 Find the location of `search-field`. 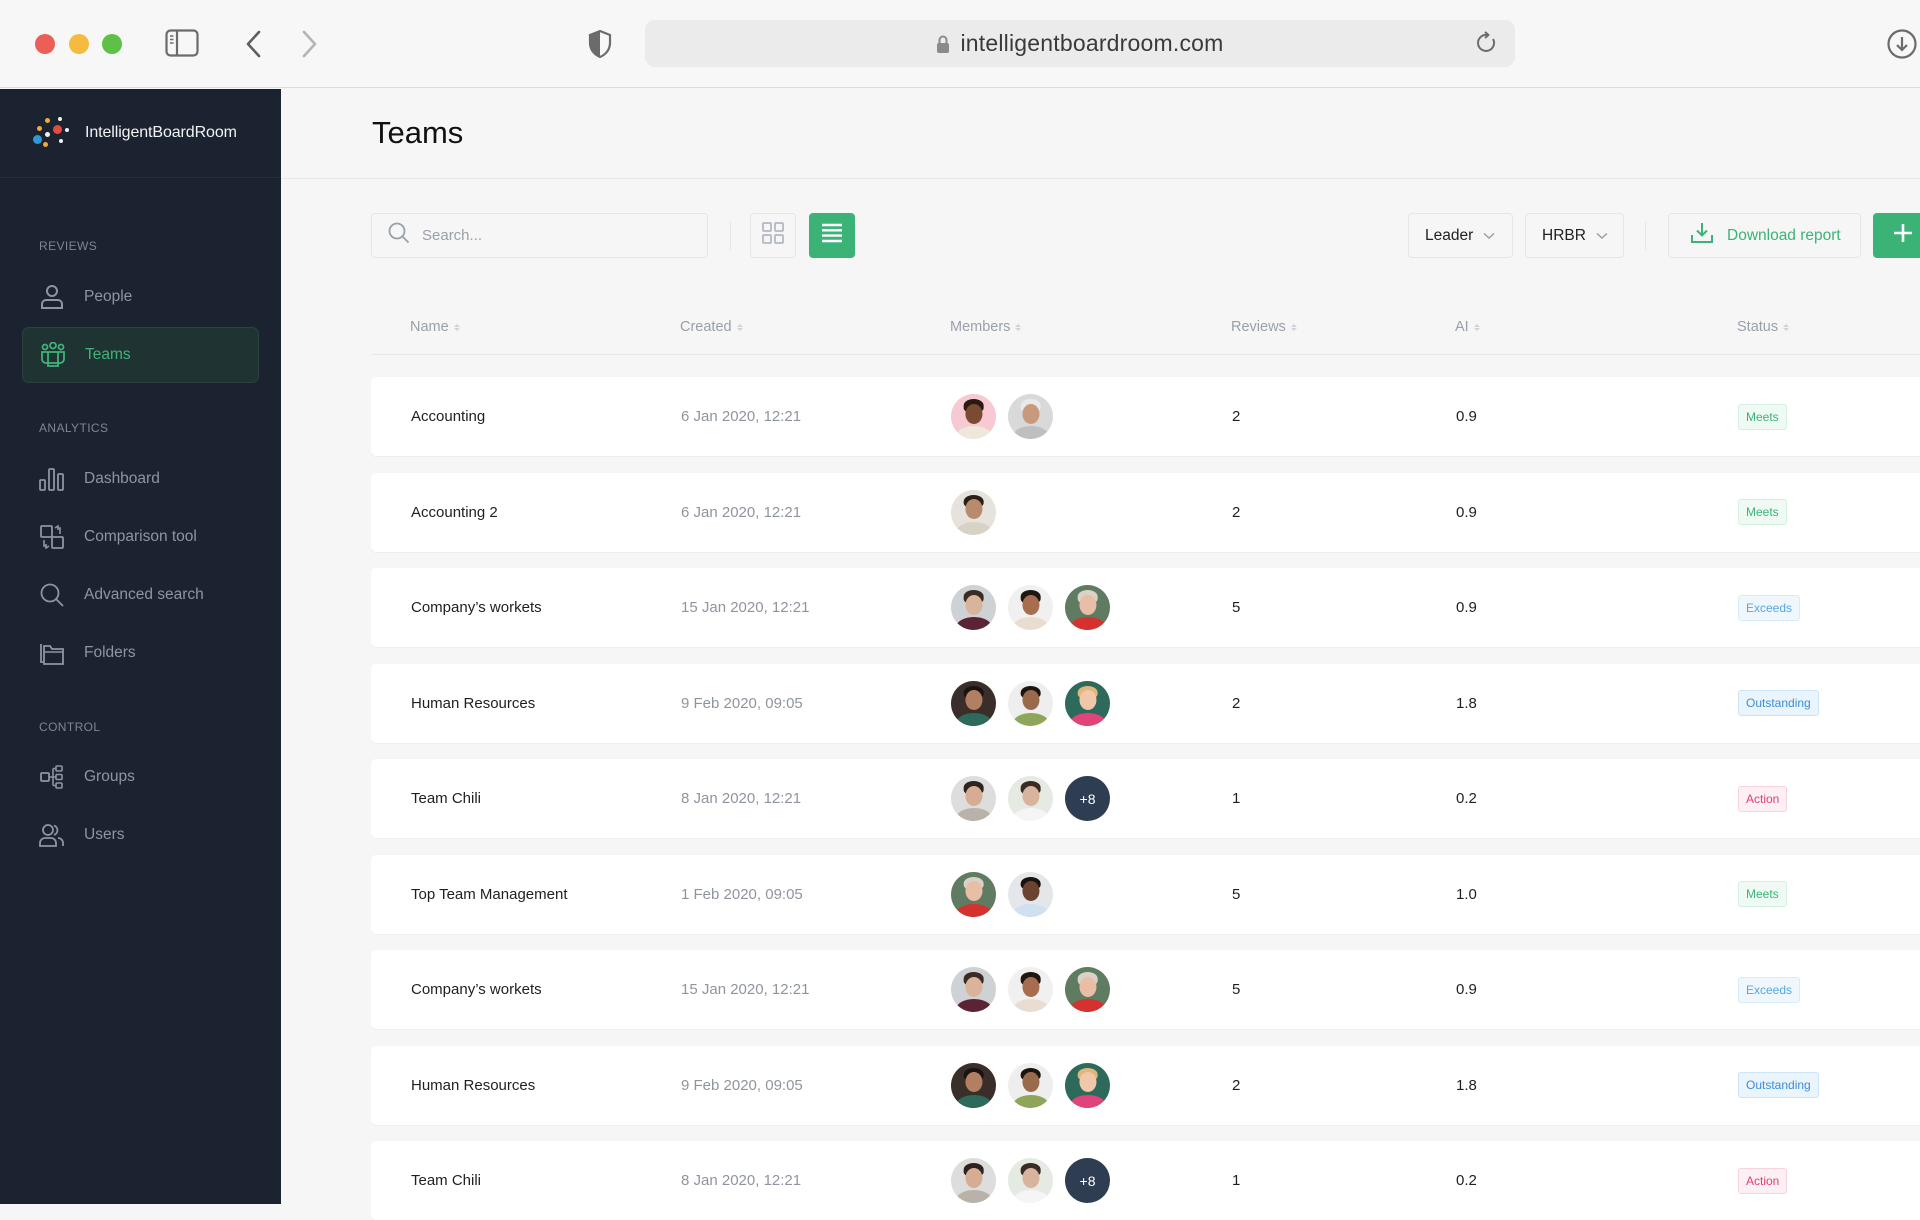

search-field is located at coordinates (539, 235).